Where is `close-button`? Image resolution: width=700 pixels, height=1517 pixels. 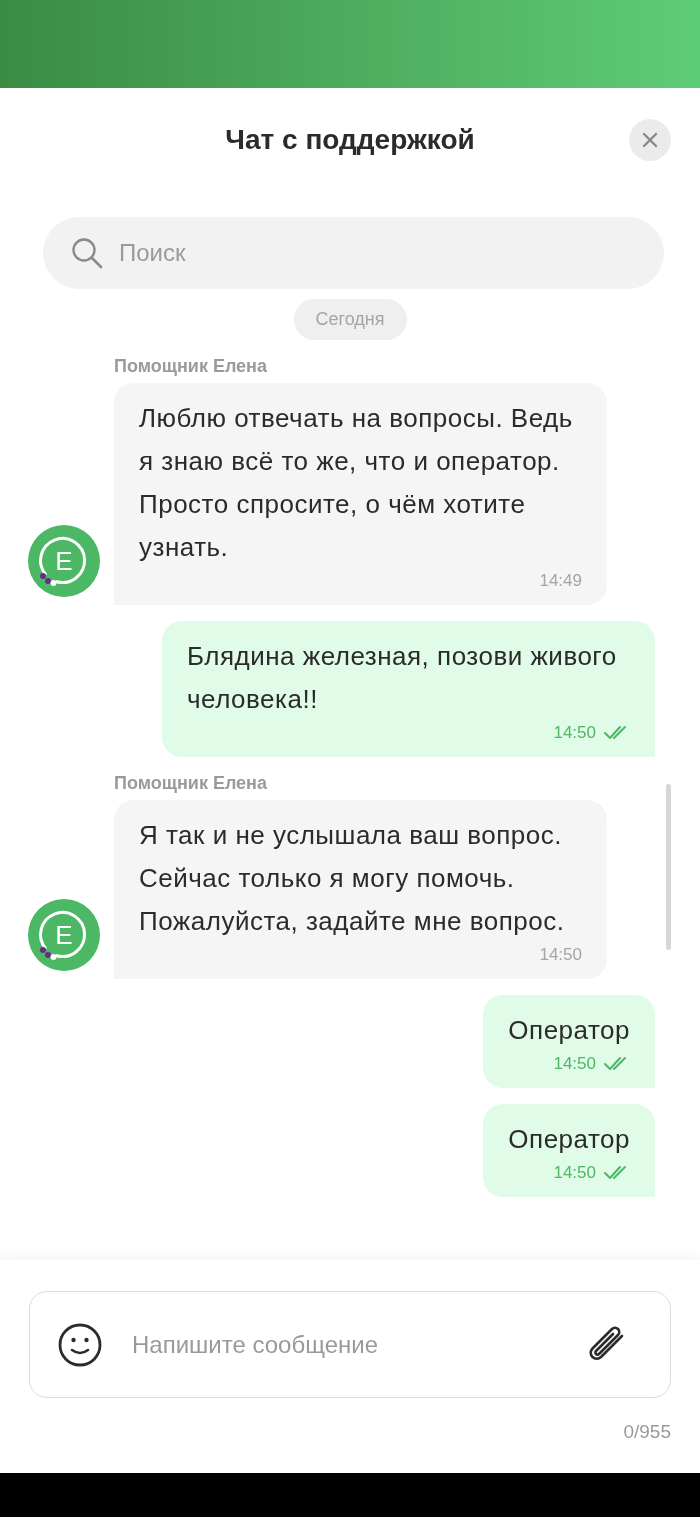 close-button is located at coordinates (650, 140).